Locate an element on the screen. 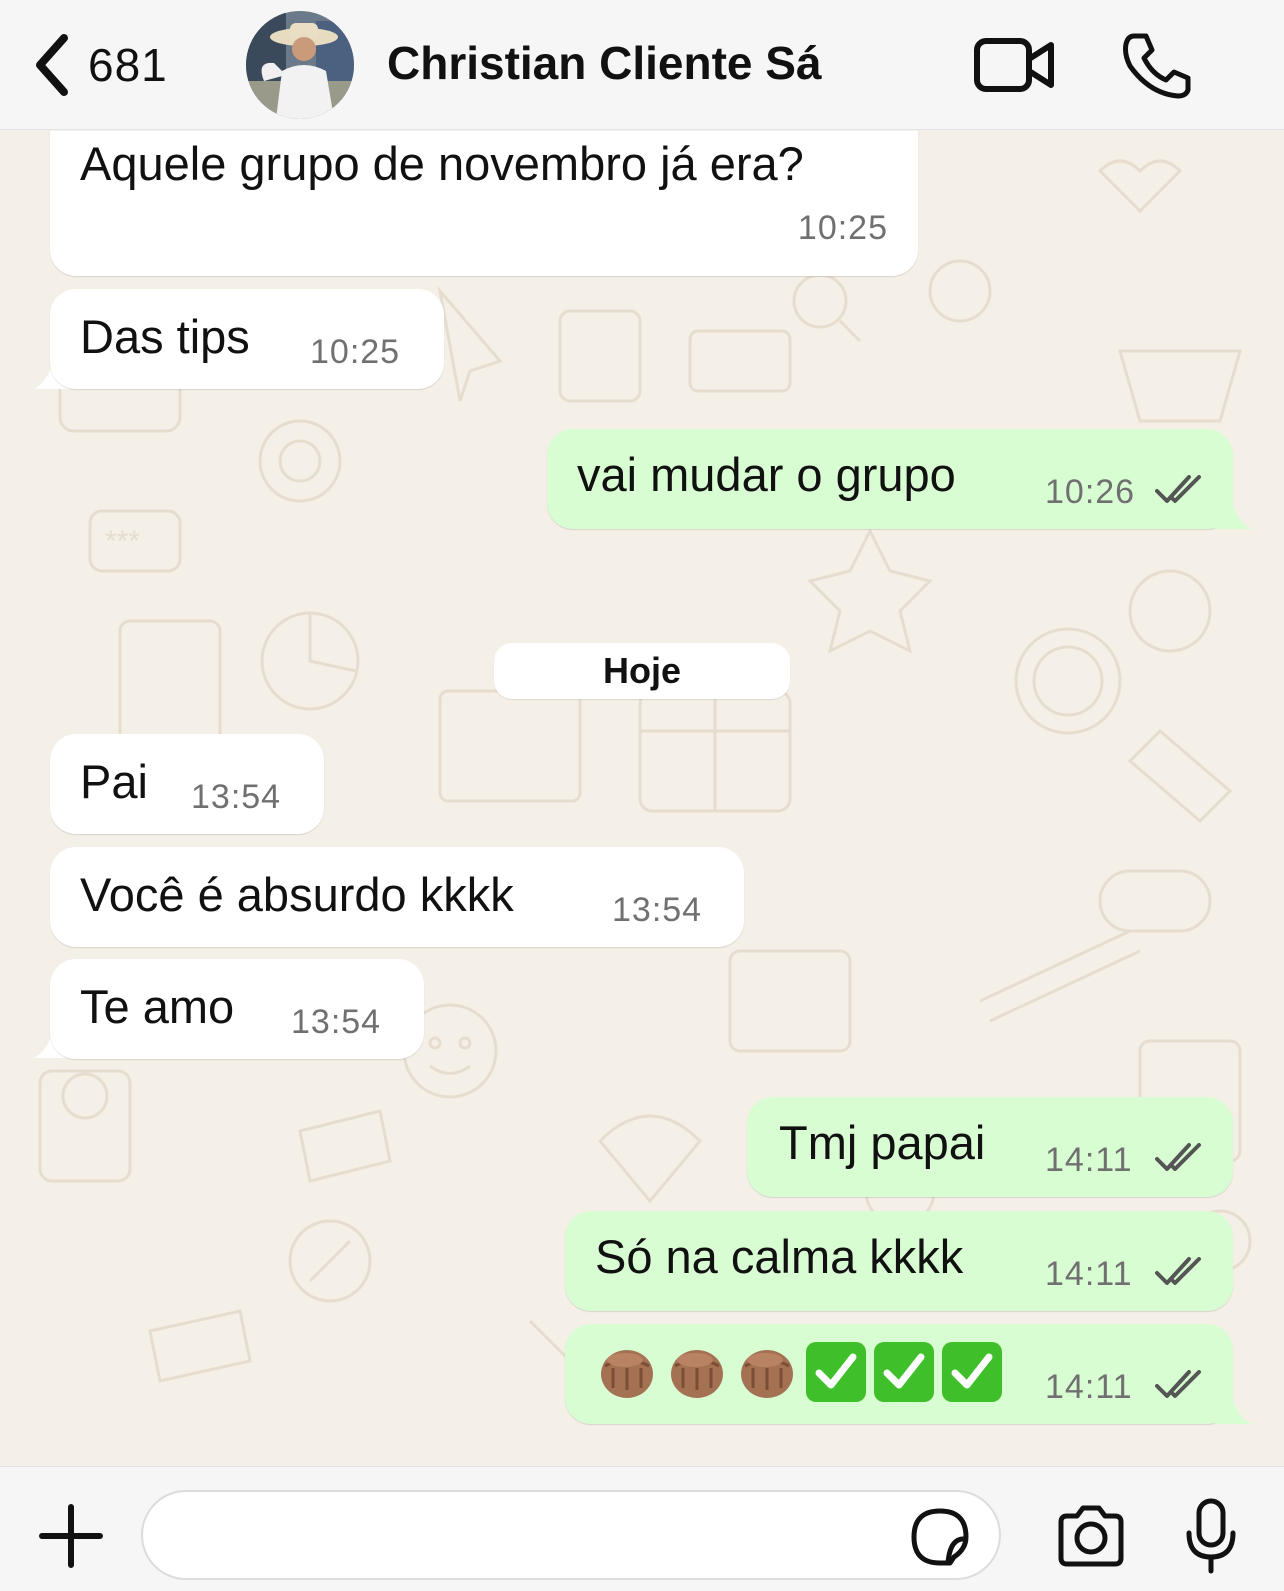  message-text: Tmj papai is located at coordinates (882, 1142).